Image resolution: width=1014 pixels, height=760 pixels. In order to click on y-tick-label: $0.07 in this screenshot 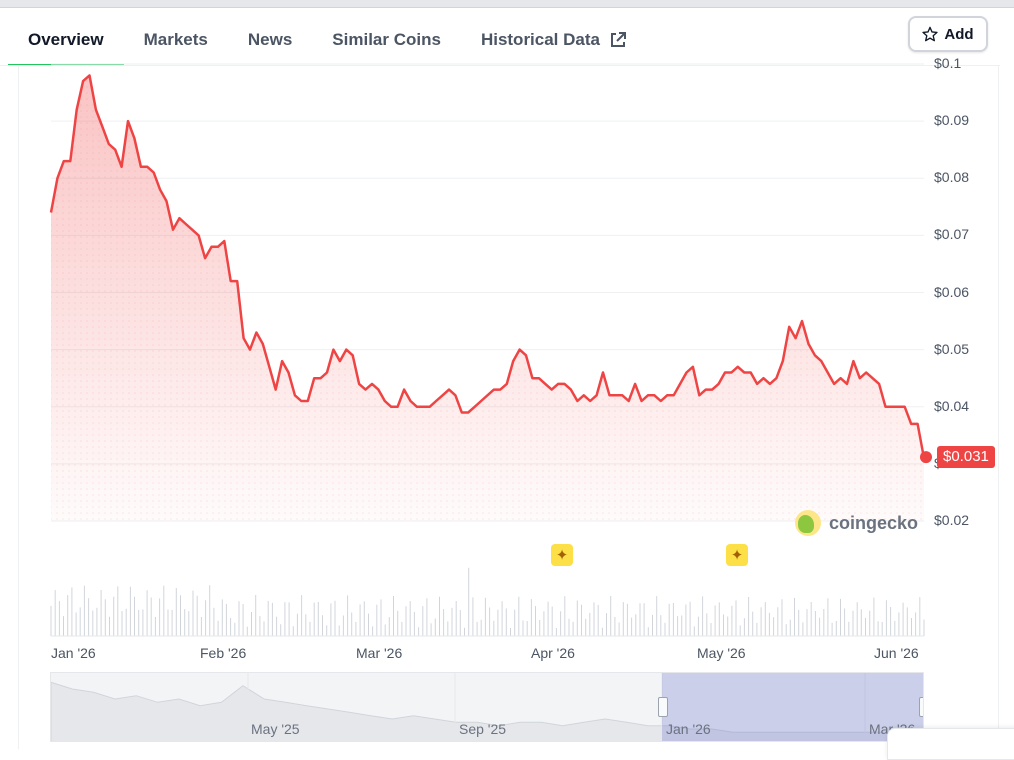, I will do `click(952, 234)`.